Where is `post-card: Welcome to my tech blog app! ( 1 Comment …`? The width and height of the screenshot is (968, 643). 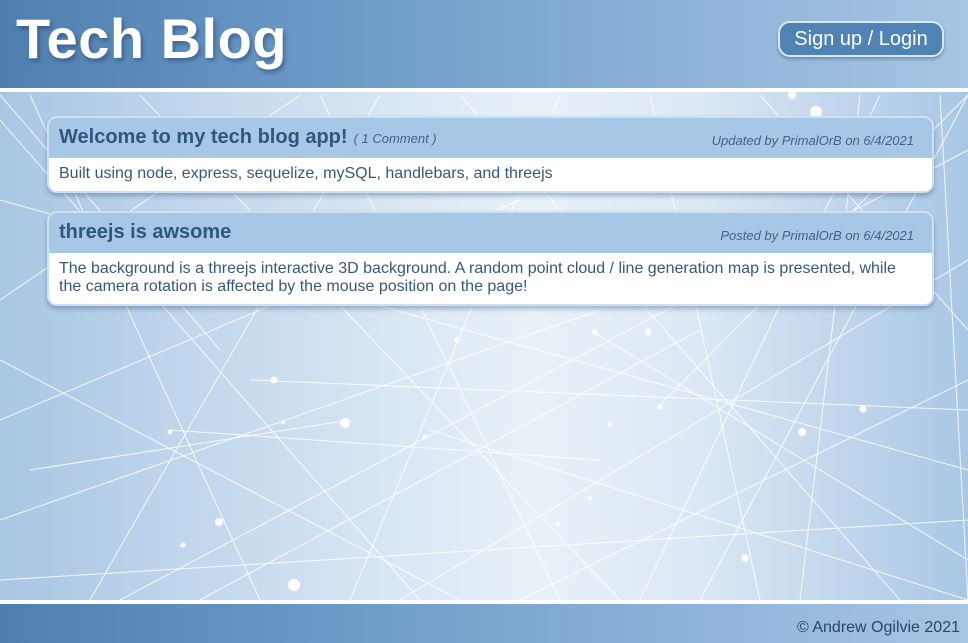
post-card: Welcome to my tech blog app! ( 1 Comment … is located at coordinates (490, 154).